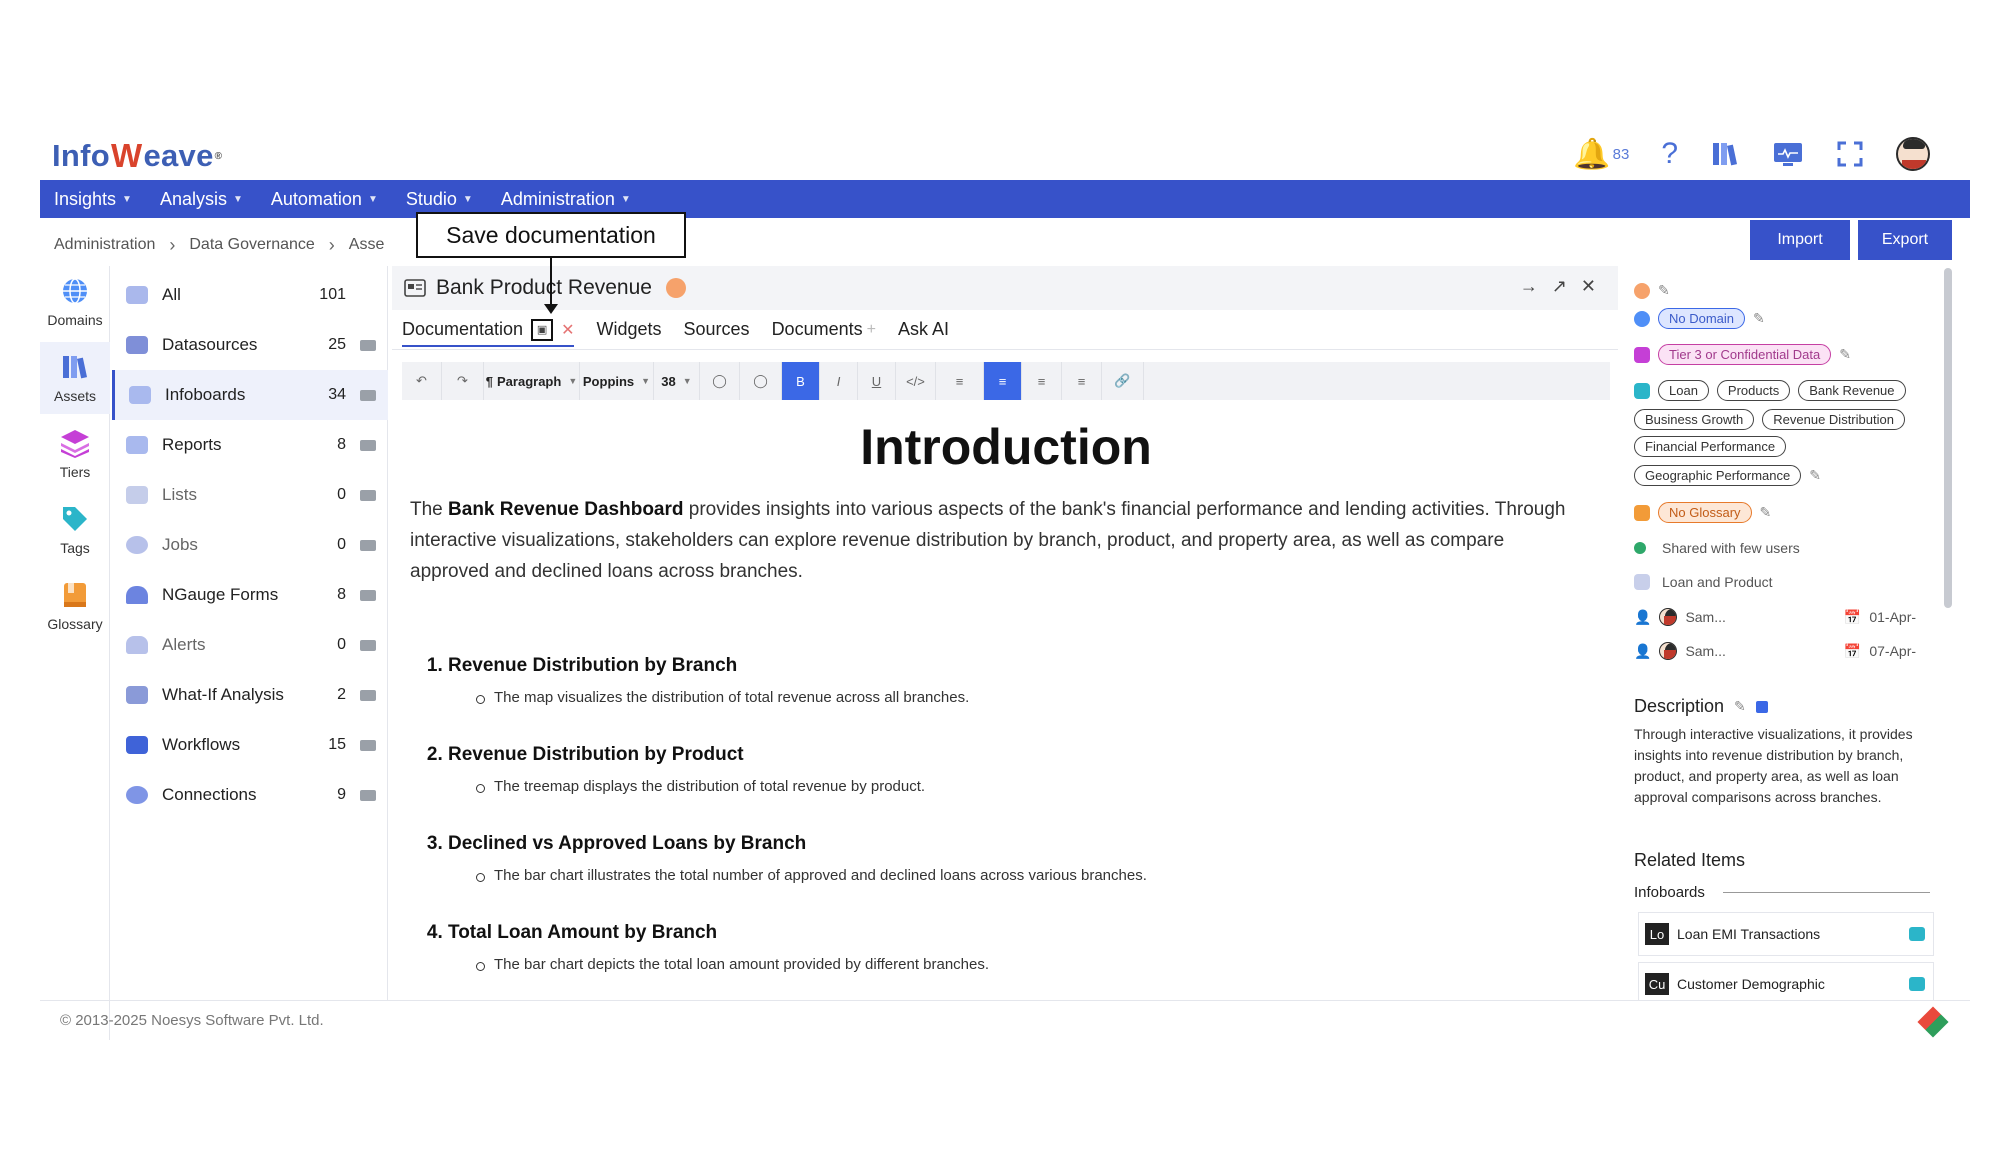  Describe the element at coordinates (871, 330) in the screenshot. I see `plus-icon: +` at that location.